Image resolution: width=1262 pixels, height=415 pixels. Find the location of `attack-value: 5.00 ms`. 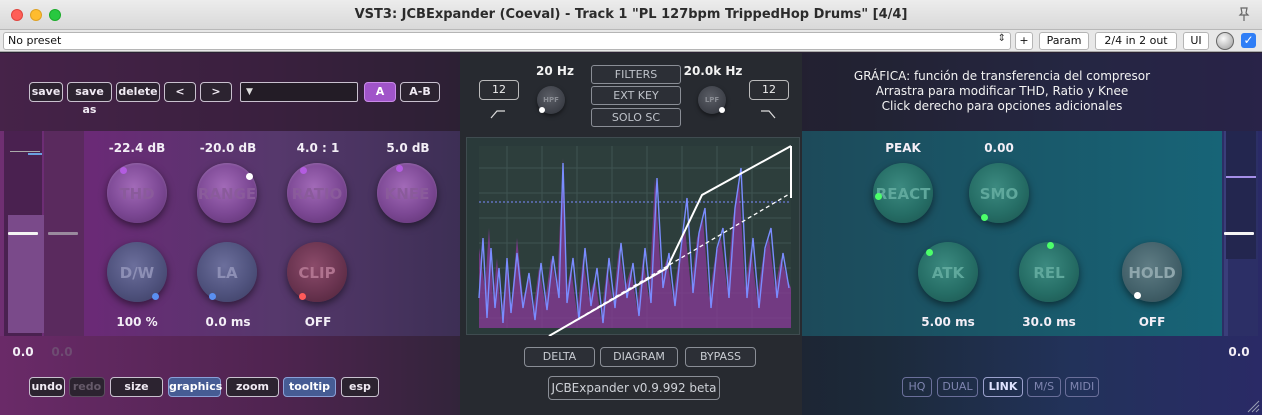

attack-value: 5.00 ms is located at coordinates (948, 322).